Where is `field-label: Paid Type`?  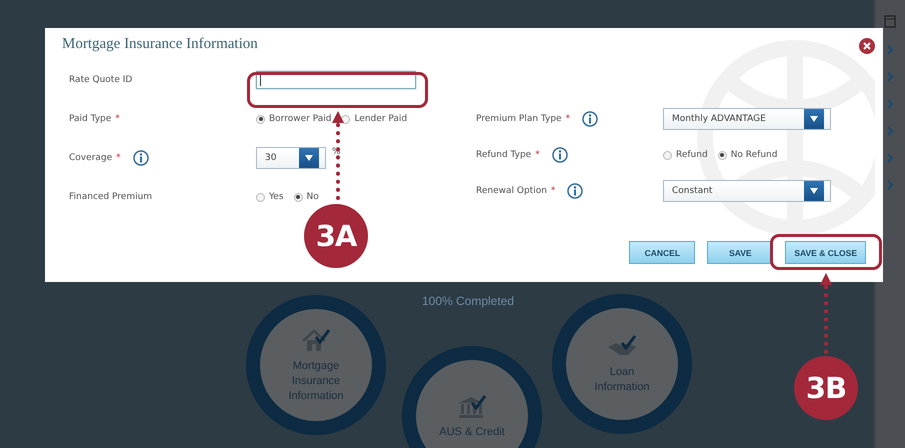 field-label: Paid Type is located at coordinates (90, 119).